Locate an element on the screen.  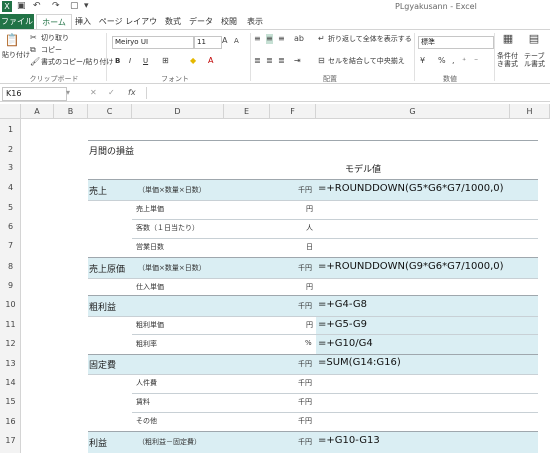
name-box-dropdown-icon: ▾ is located at coordinates (68, 93).